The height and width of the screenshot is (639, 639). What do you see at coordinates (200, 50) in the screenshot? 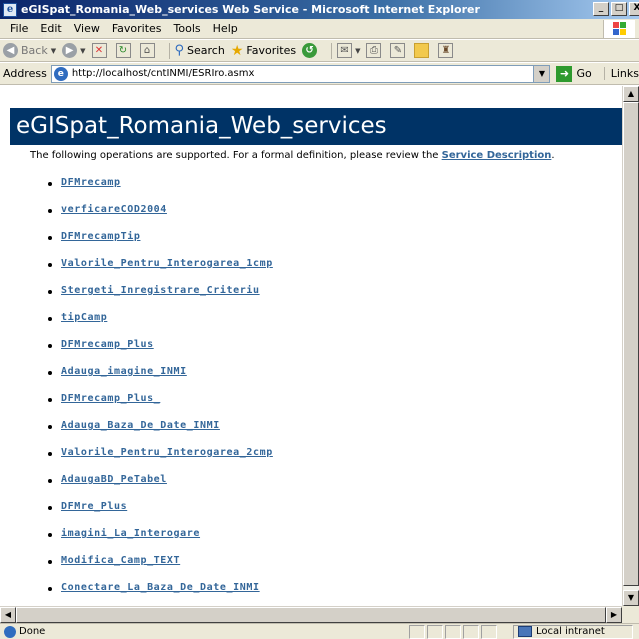
I see `search-button: ⚲ Search` at bounding box center [200, 50].